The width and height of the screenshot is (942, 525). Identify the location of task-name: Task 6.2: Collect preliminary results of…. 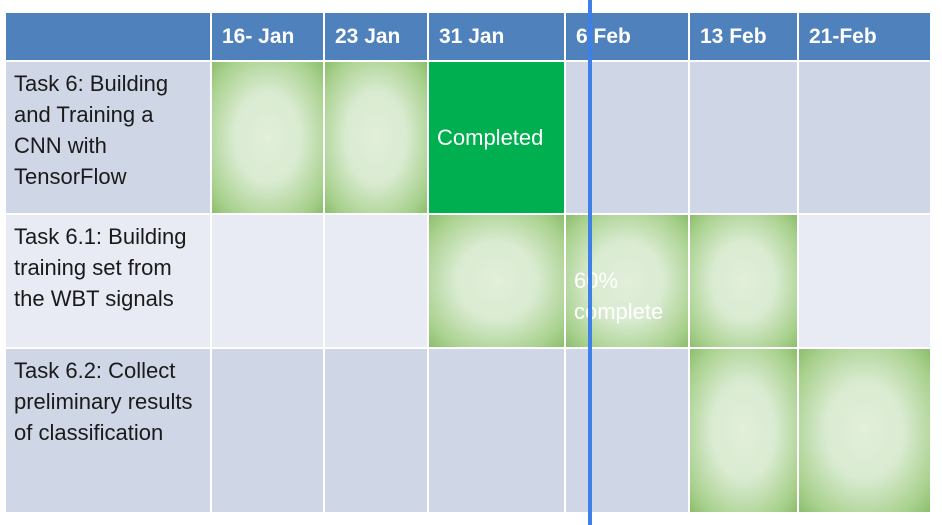
(108, 430).